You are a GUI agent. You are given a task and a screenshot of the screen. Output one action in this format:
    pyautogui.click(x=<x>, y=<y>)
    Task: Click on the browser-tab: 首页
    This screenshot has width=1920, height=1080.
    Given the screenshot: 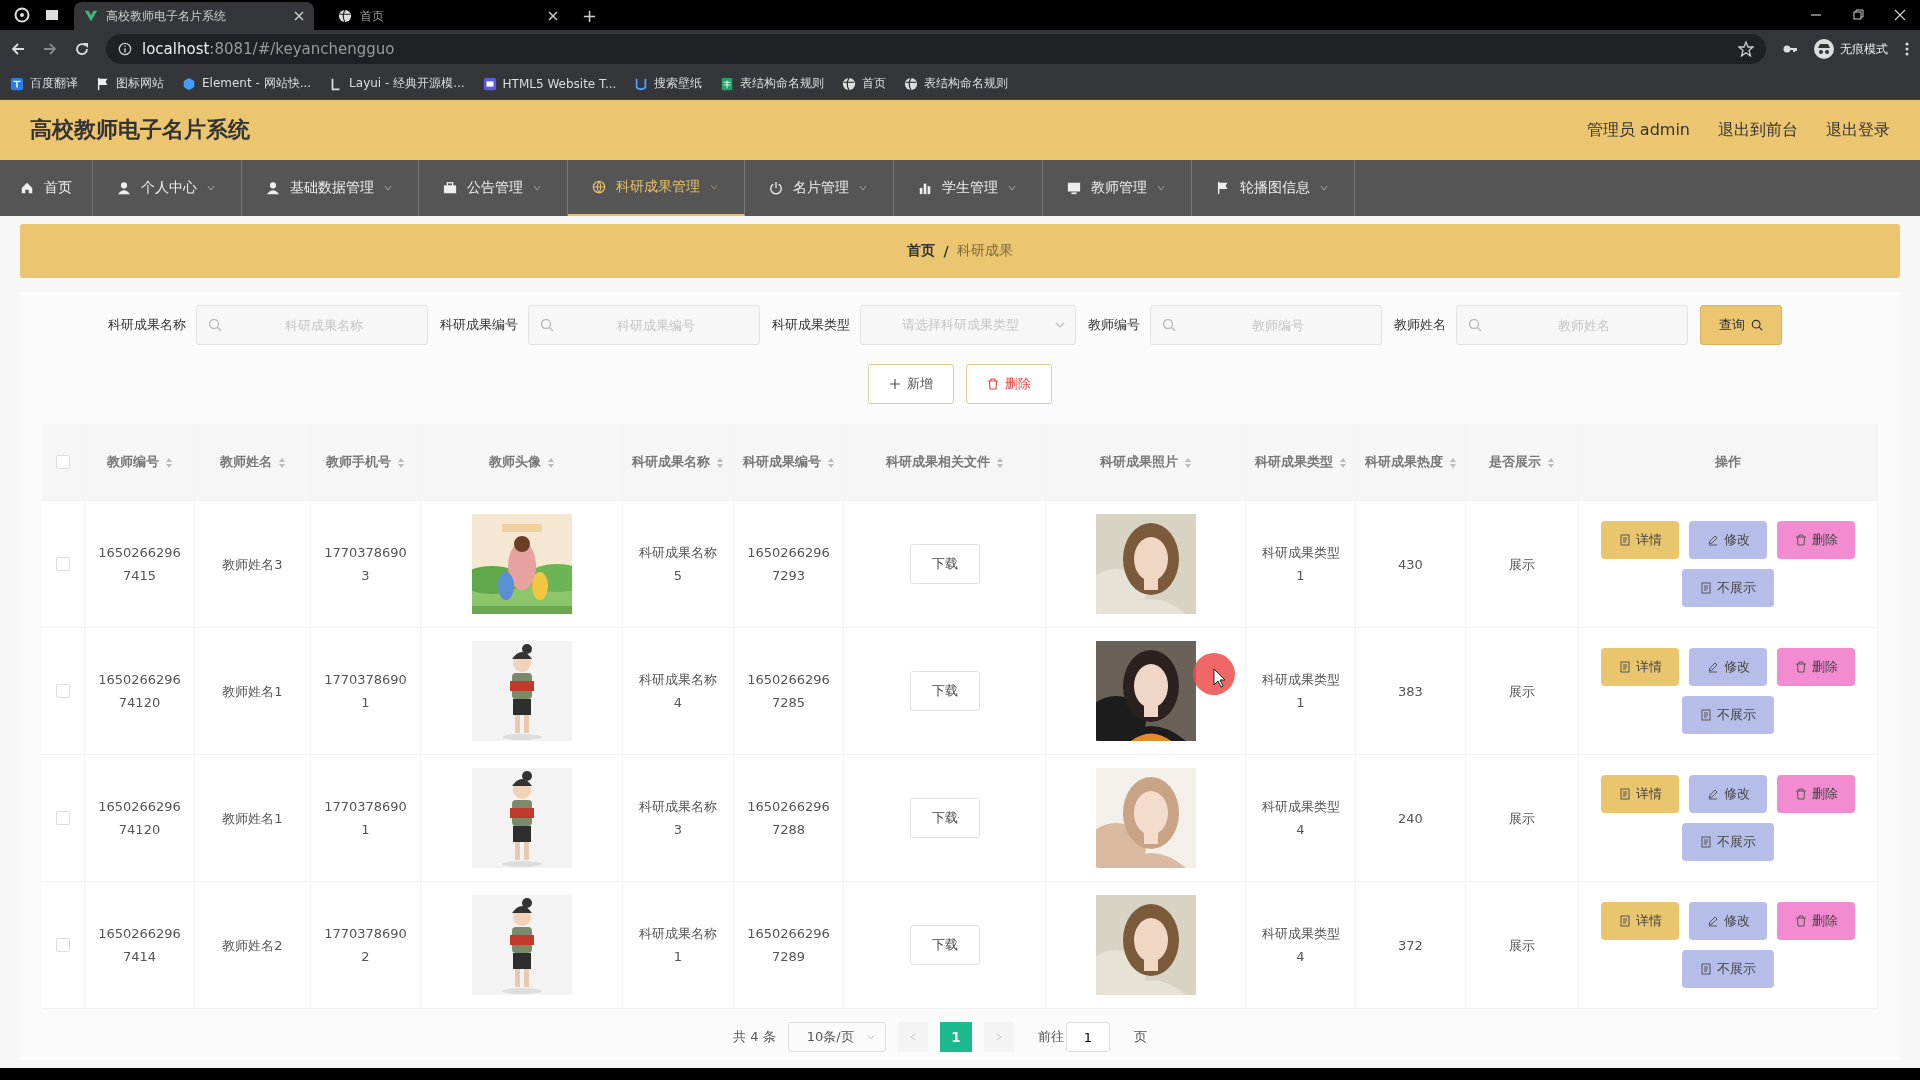 What is the action you would take?
    pyautogui.click(x=448, y=16)
    